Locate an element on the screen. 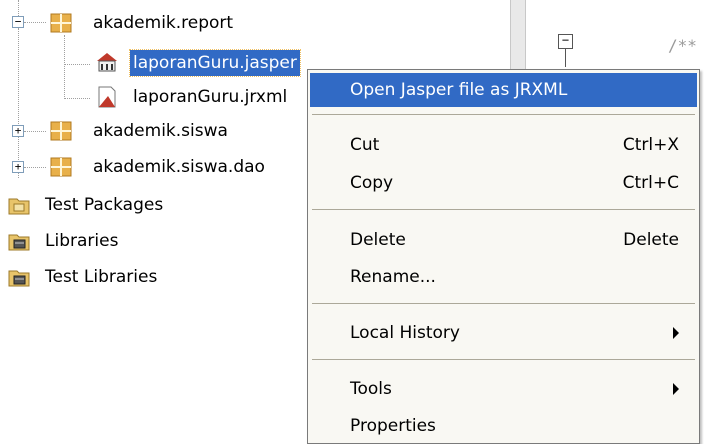  tree-node-akademik-siswa: akademik.siswa is located at coordinates (140, 131).